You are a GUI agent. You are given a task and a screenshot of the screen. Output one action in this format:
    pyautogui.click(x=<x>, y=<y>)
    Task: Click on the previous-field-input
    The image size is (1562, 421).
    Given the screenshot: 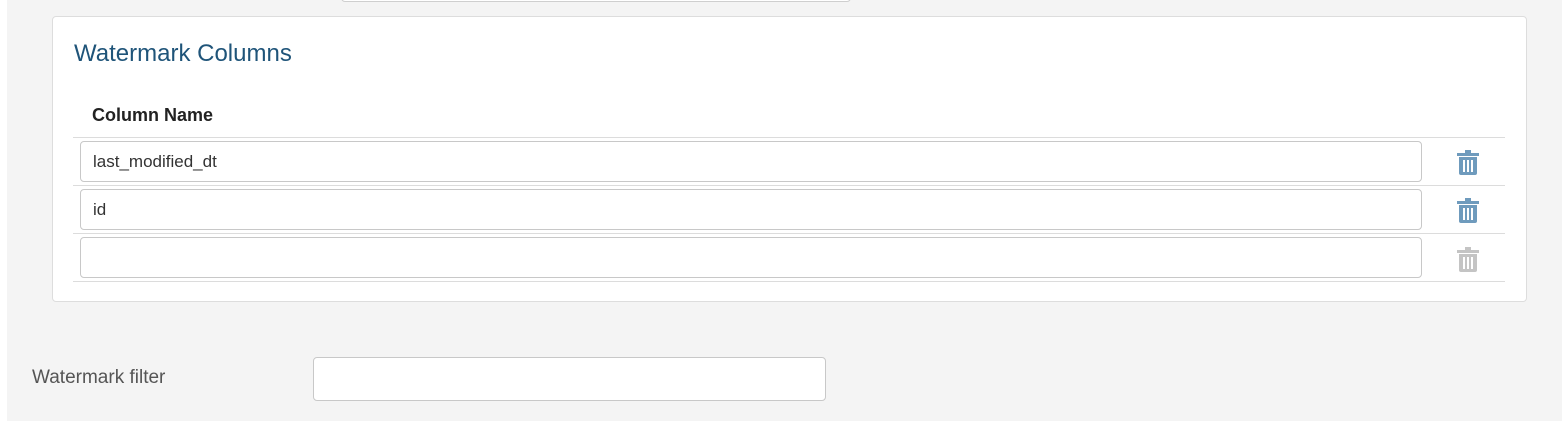 What is the action you would take?
    pyautogui.click(x=596, y=1)
    